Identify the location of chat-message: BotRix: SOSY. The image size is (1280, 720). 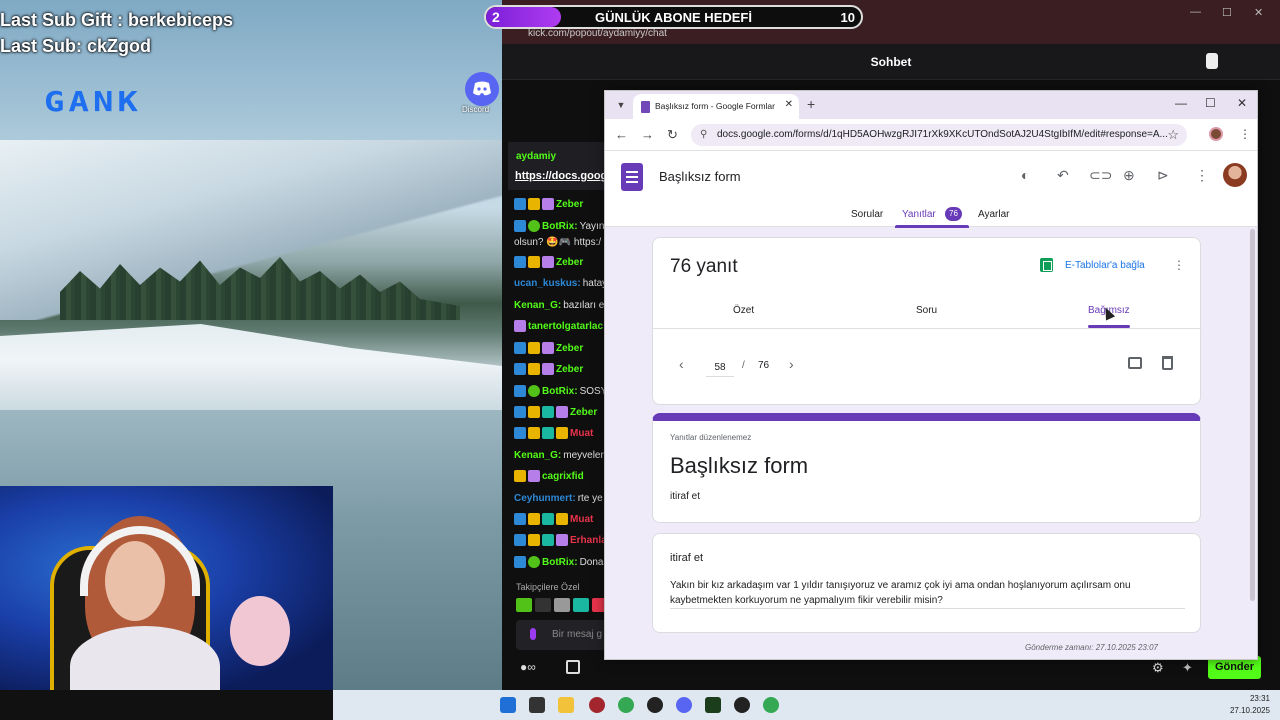
(560, 391).